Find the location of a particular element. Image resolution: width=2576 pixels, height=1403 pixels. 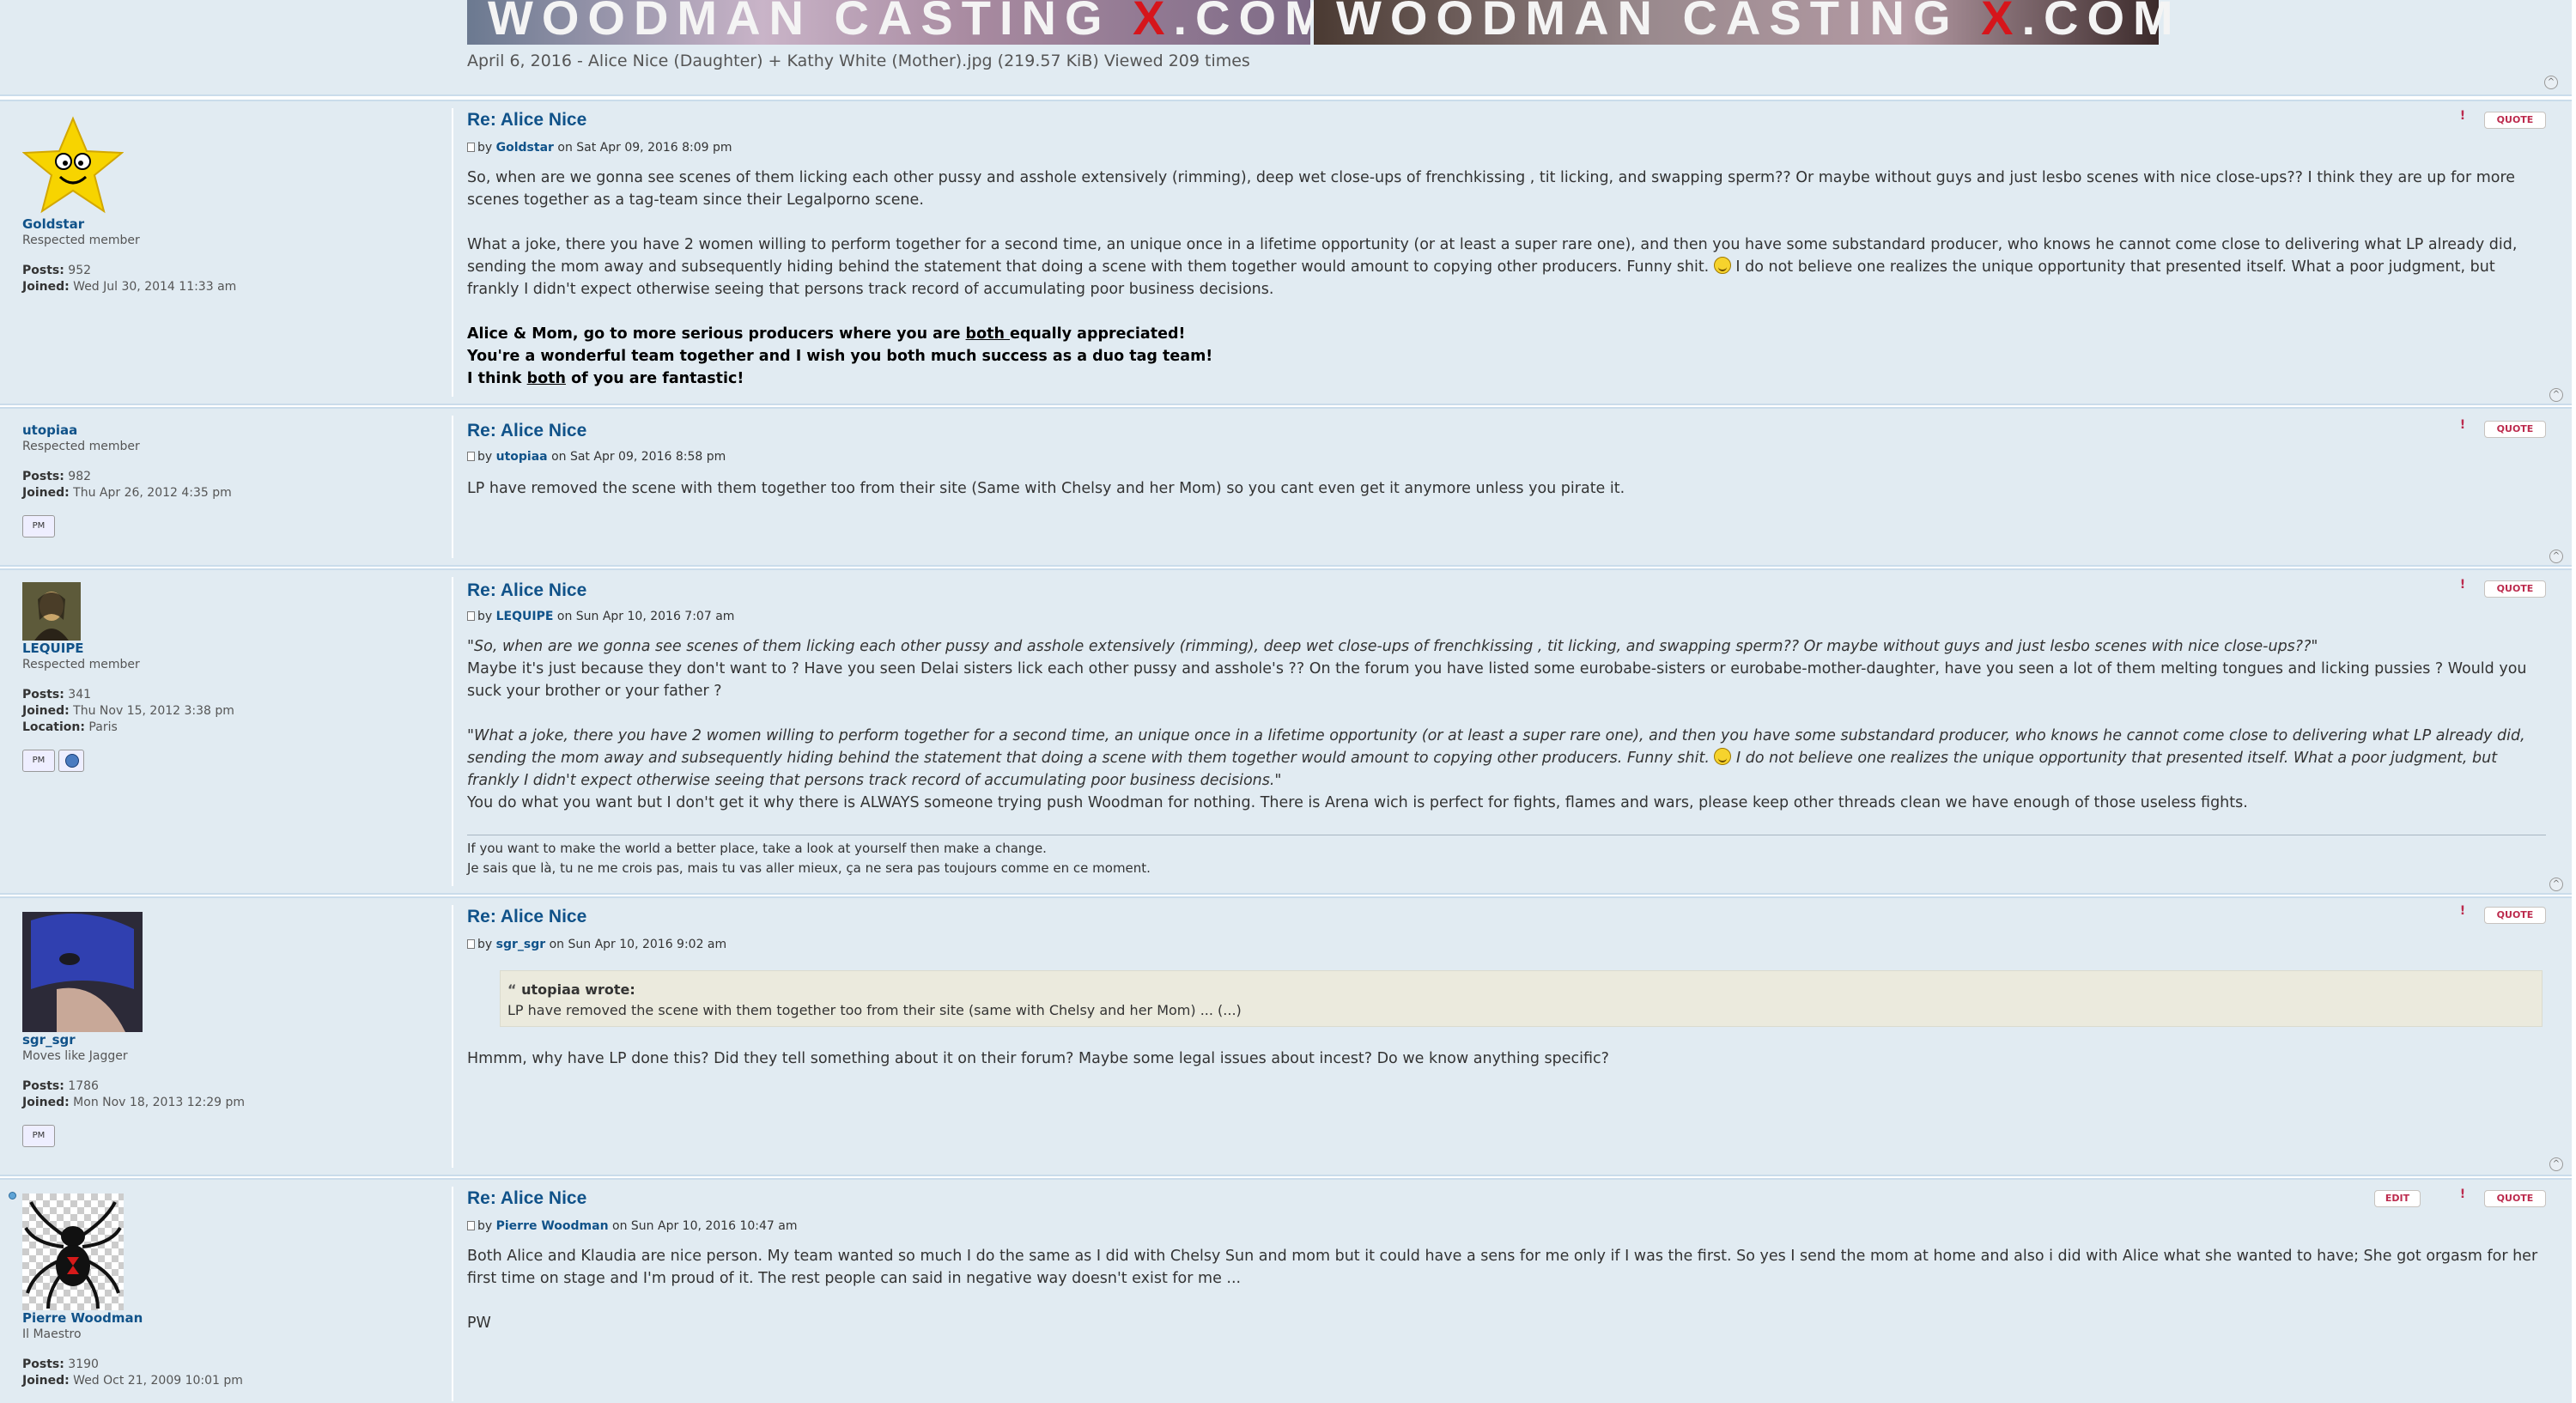

post-bold-line: I think both of you are fantastic! is located at coordinates (605, 378).